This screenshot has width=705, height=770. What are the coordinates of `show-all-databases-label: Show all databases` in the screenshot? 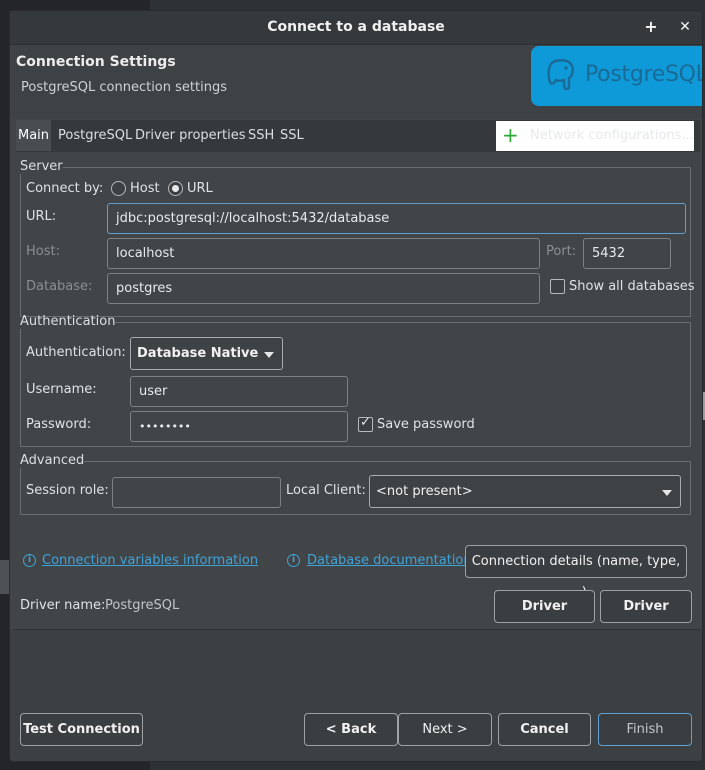 It's located at (632, 286).